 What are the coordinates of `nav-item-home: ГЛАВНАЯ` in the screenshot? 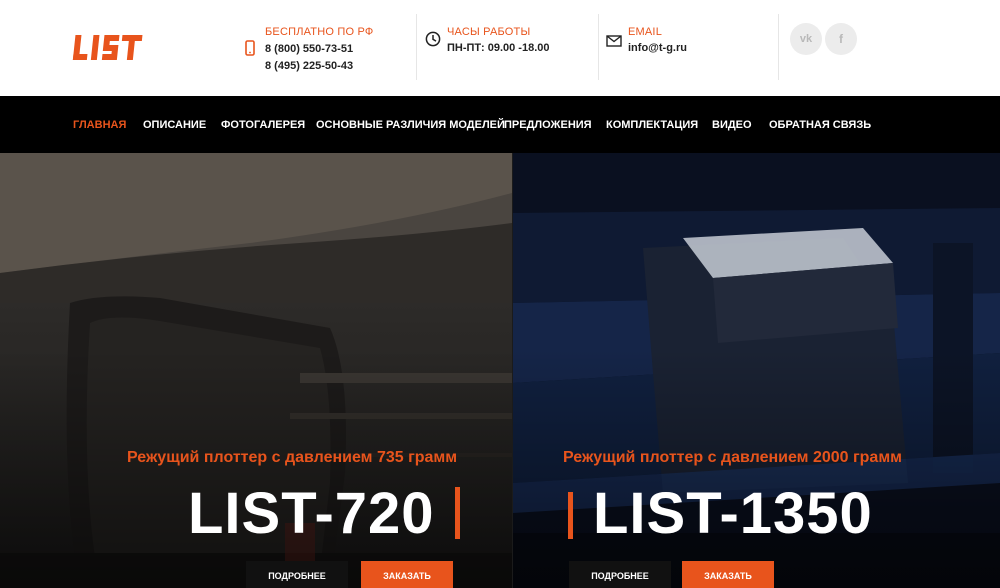 It's located at (99, 125).